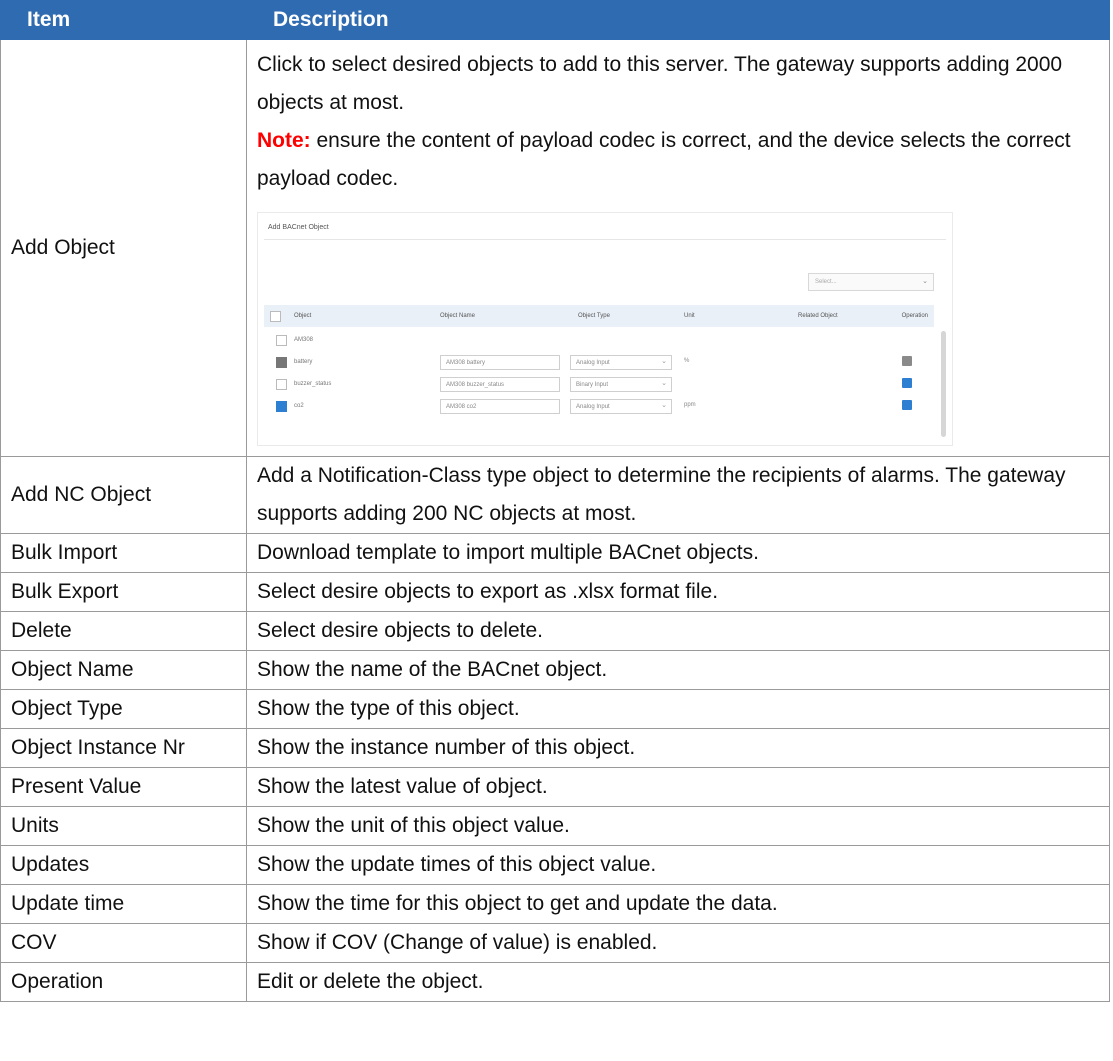 This screenshot has height=1061, width=1113. I want to click on screenshot-row: battery AM308 battery Analog Input ⌄ %, so click(599, 362).